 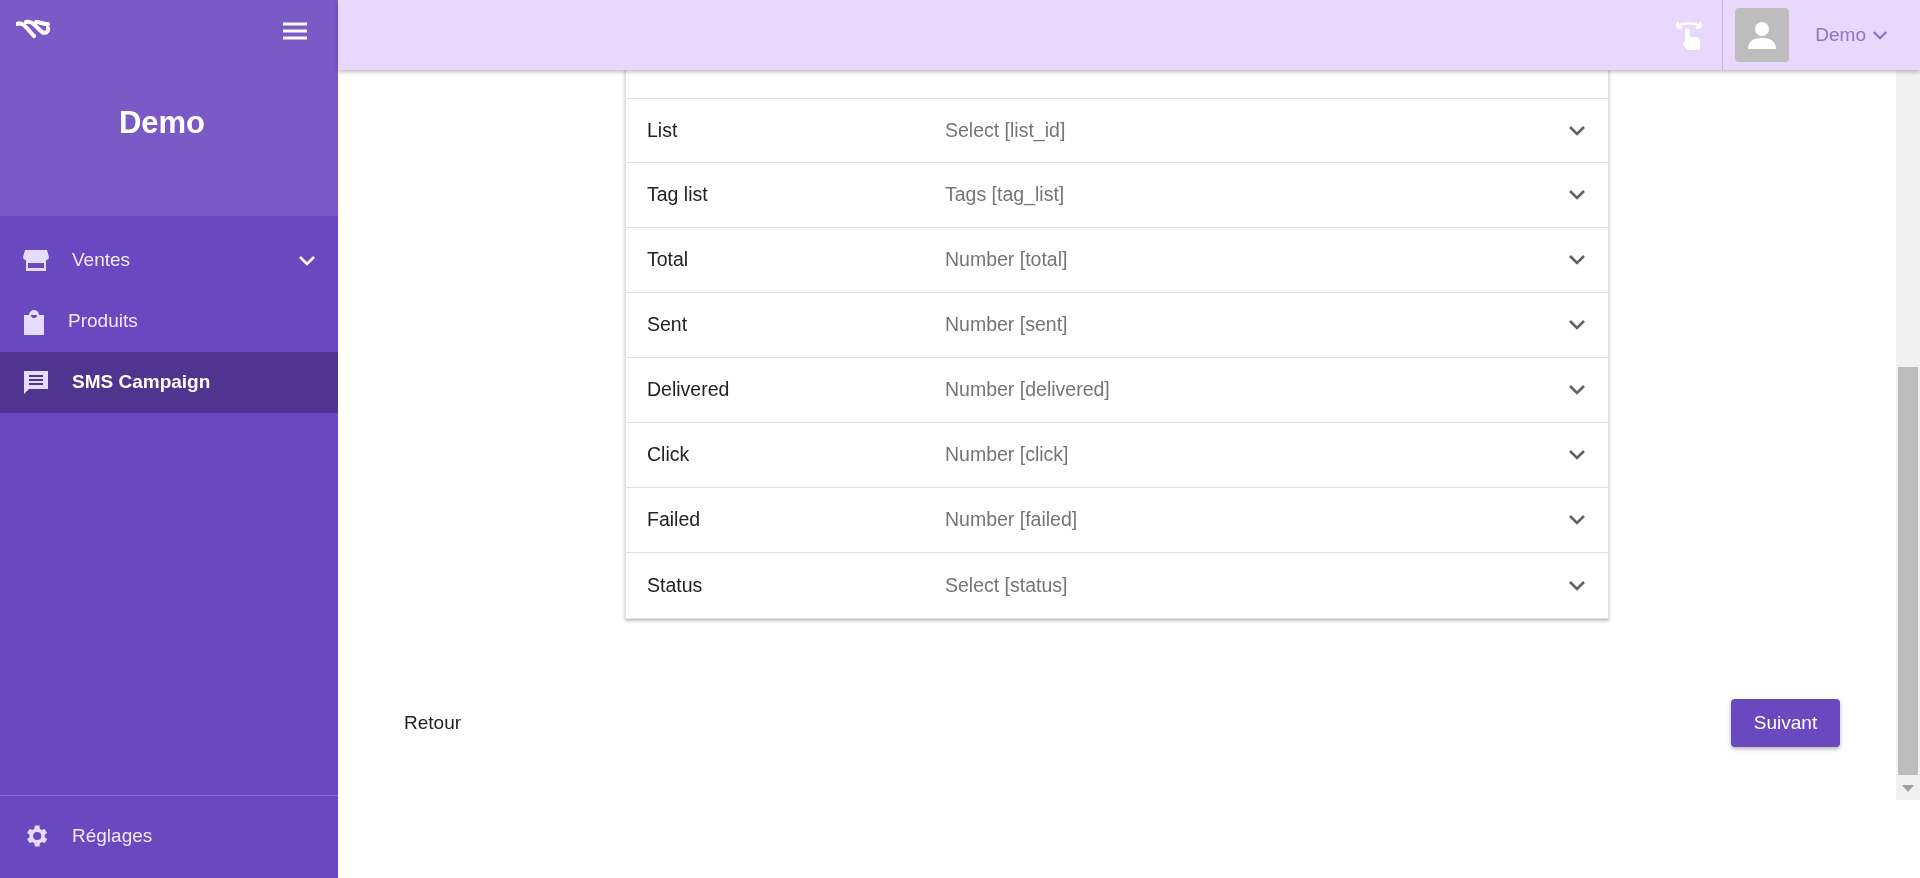 I want to click on field-label: Status, so click(x=675, y=585).